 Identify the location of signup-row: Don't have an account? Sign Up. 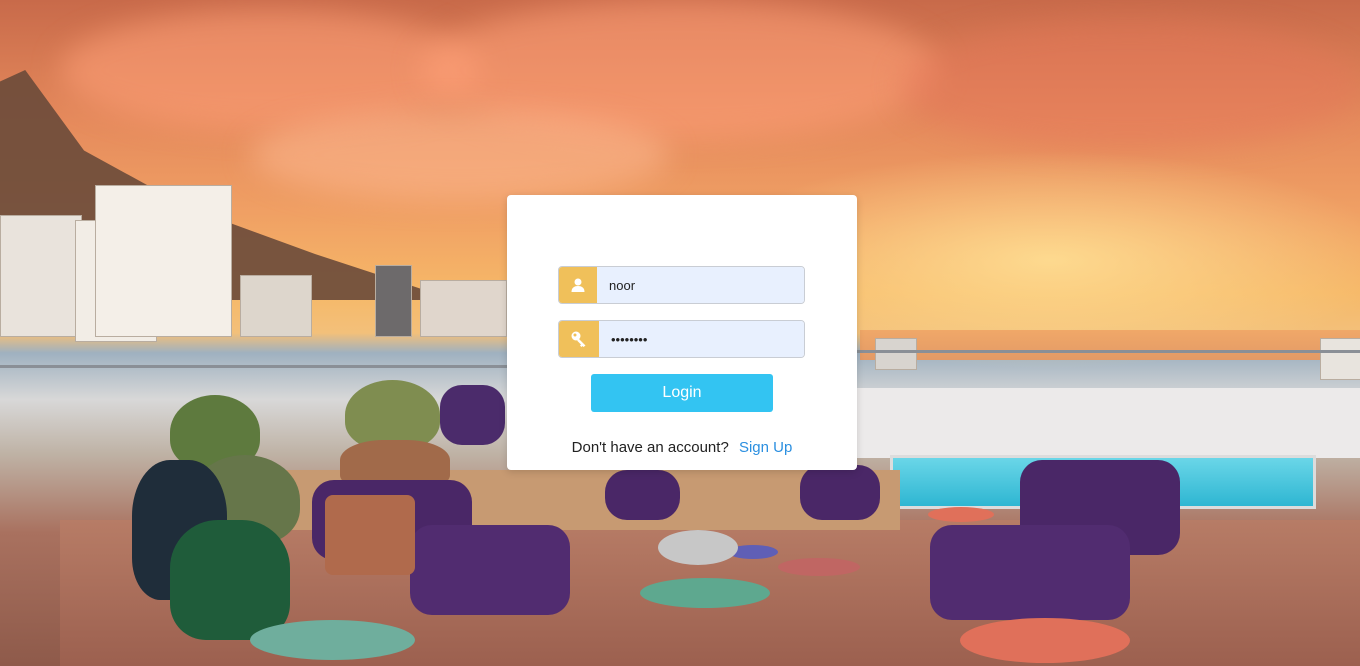
(682, 447).